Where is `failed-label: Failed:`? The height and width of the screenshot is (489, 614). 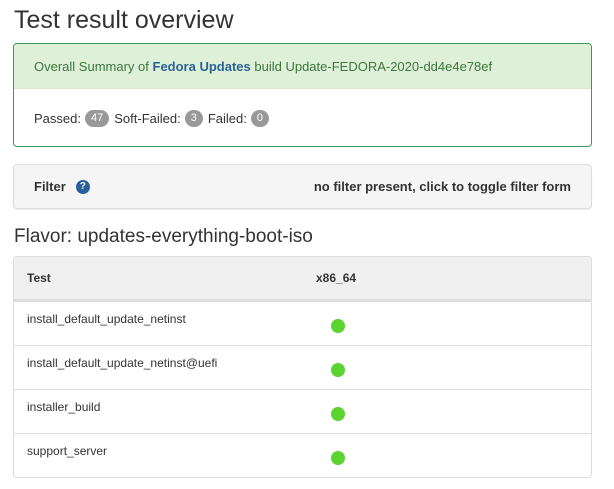 failed-label: Failed: is located at coordinates (227, 118).